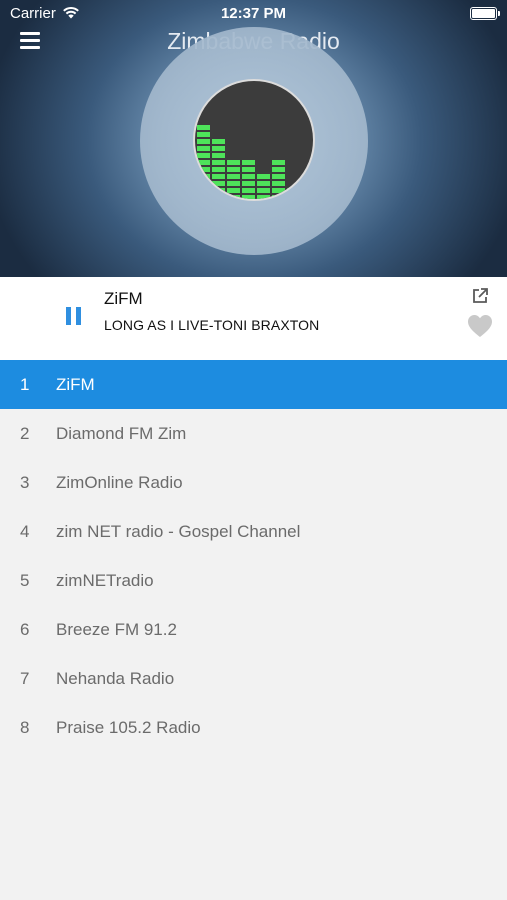 The image size is (507, 900). I want to click on equalizer-icon, so click(254, 140).